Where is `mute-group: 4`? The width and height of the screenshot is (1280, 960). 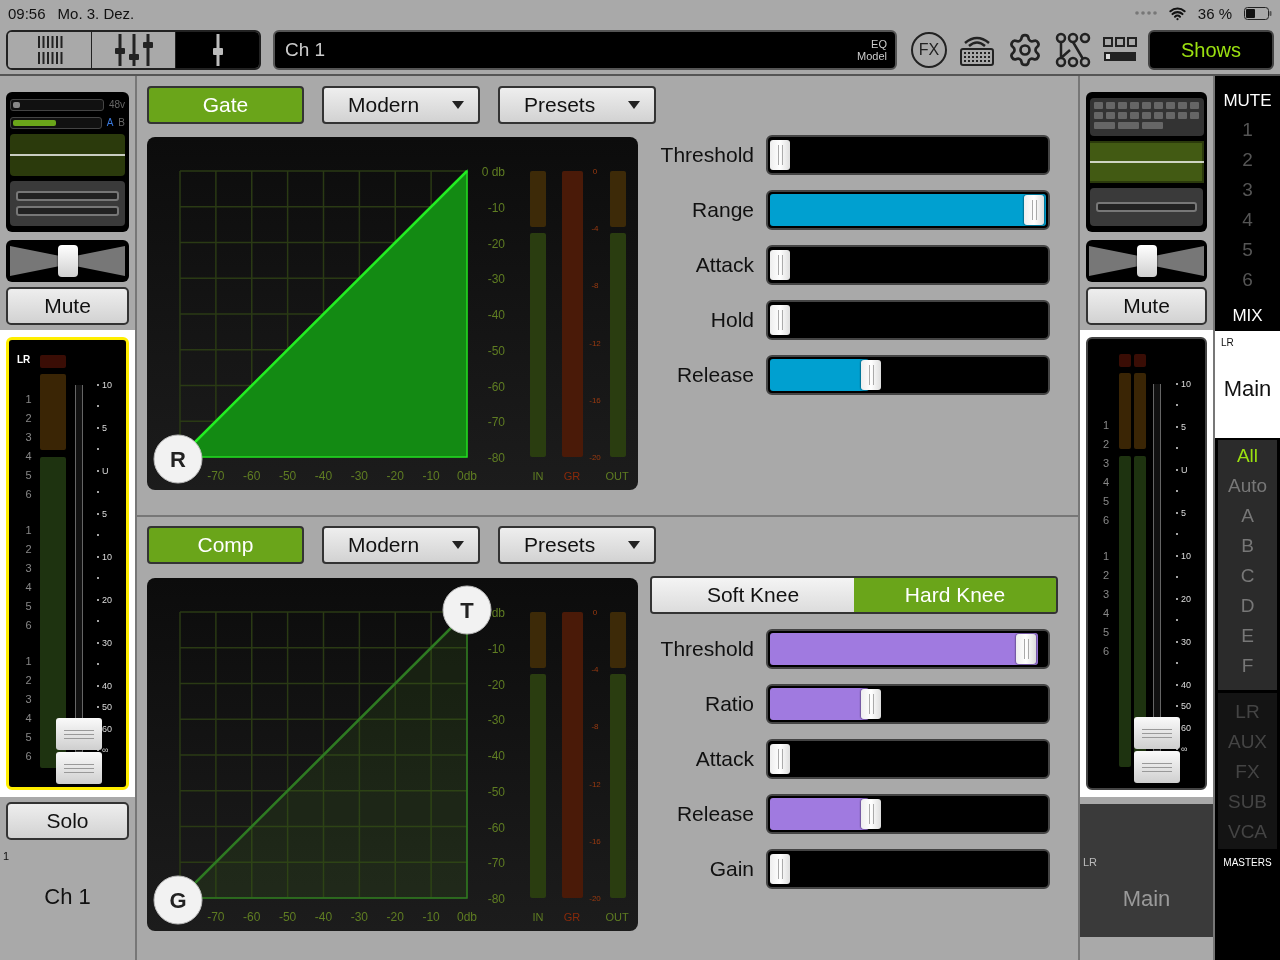
mute-group: 4 is located at coordinates (1247, 220).